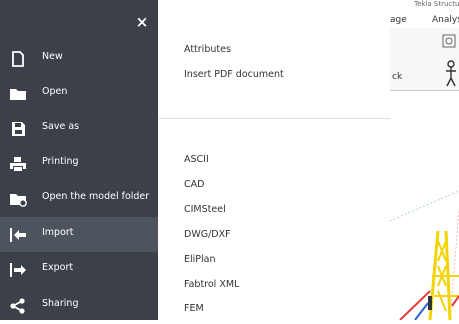 The image size is (459, 324). Describe the element at coordinates (194, 308) in the screenshot. I see `submenu-item-fem: FEM` at that location.